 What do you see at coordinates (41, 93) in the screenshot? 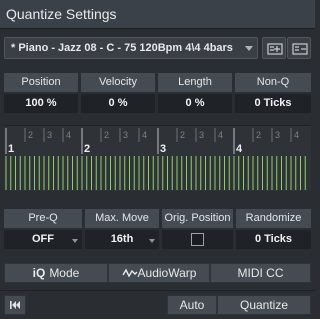
I see `position-param: Position 100 %` at bounding box center [41, 93].